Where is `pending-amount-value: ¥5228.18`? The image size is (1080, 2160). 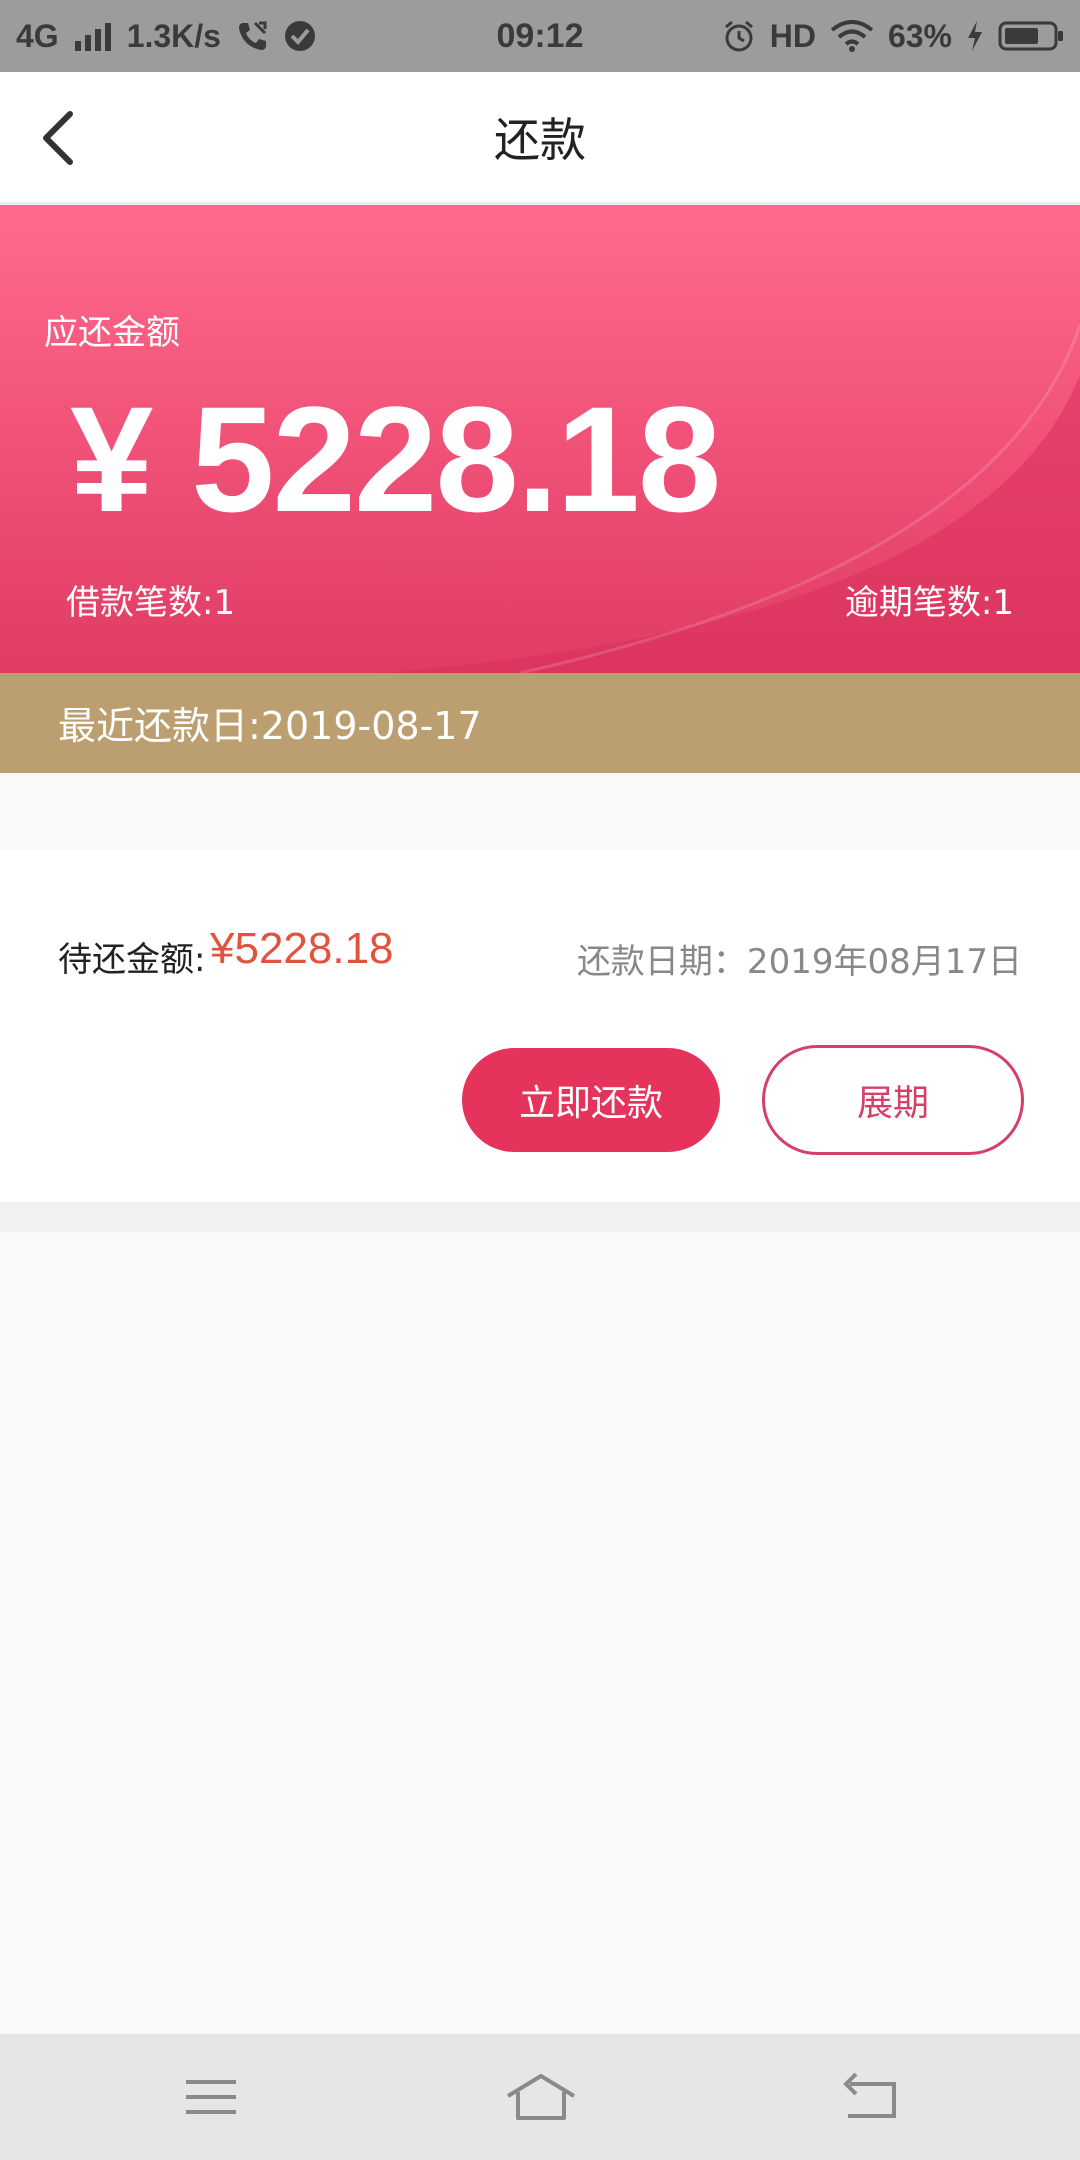
pending-amount-value: ¥5228.18 is located at coordinates (302, 948).